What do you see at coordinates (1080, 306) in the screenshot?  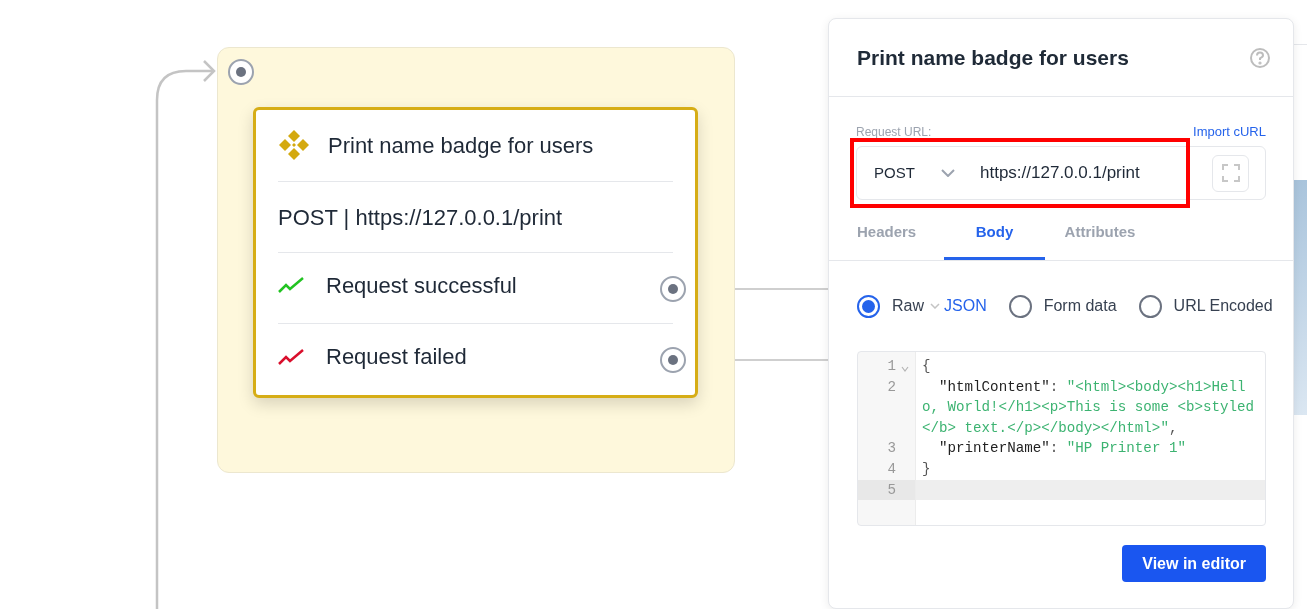 I see `radio-label: Form data` at bounding box center [1080, 306].